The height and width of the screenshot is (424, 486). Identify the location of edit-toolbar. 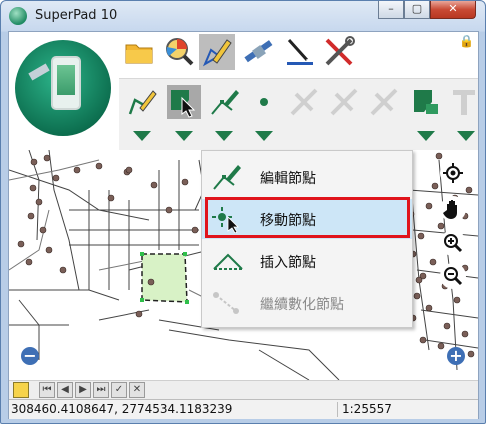
(298, 114).